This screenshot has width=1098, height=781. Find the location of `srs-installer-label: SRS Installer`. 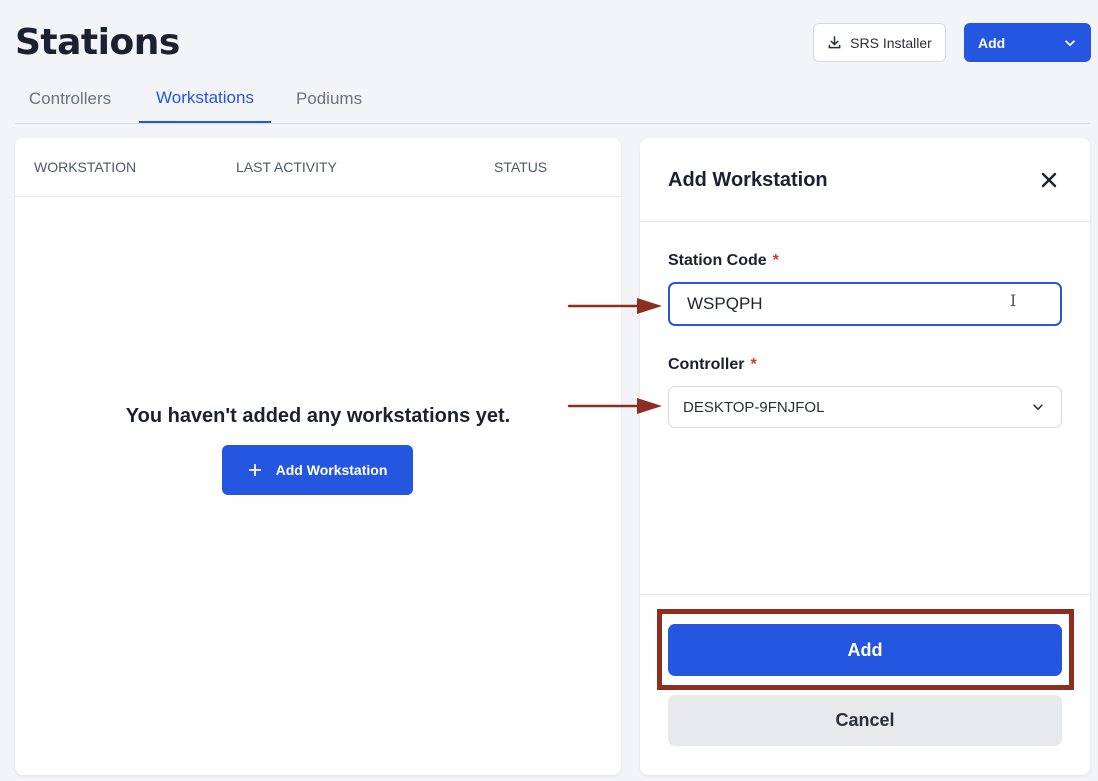

srs-installer-label: SRS Installer is located at coordinates (891, 42).